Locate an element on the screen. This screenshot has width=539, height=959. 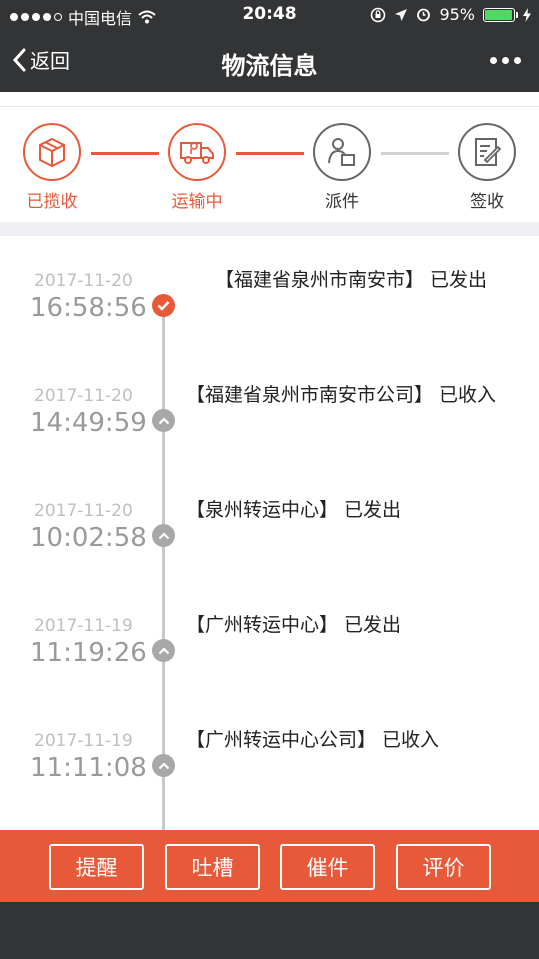
step-label: 已揽收 is located at coordinates (52, 202).